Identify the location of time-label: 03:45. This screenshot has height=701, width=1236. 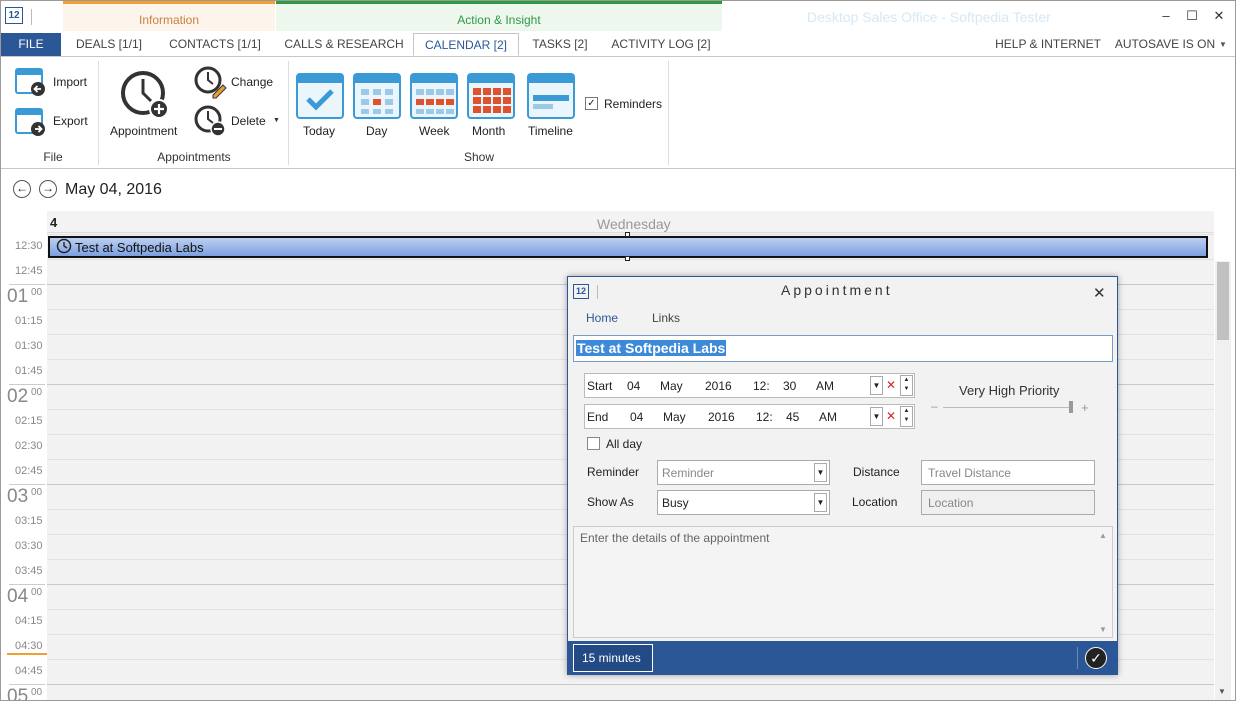
(29, 571).